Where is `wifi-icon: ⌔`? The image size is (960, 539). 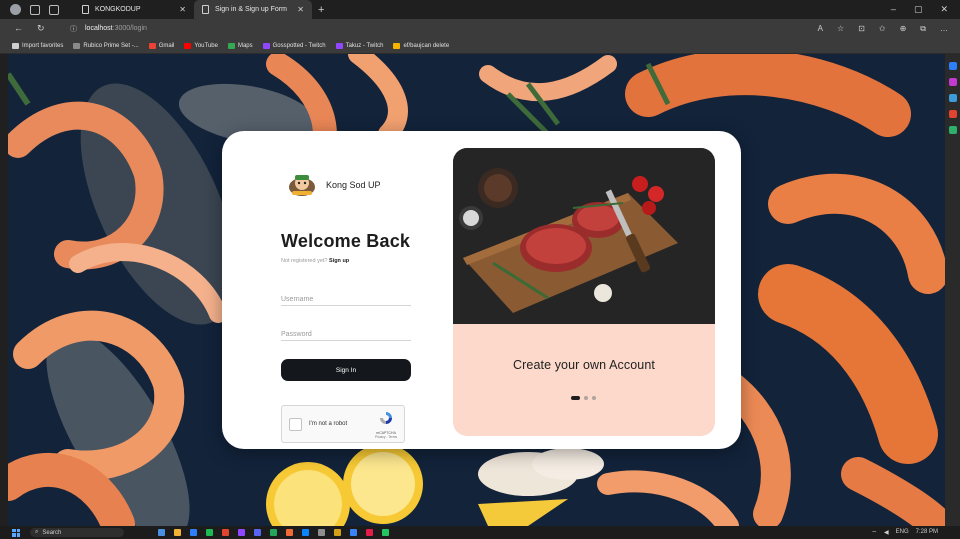 wifi-icon: ⌔ is located at coordinates (874, 533).